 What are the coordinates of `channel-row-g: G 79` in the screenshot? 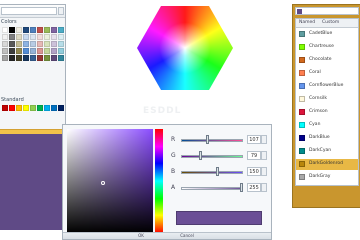 It's located at (220, 156).